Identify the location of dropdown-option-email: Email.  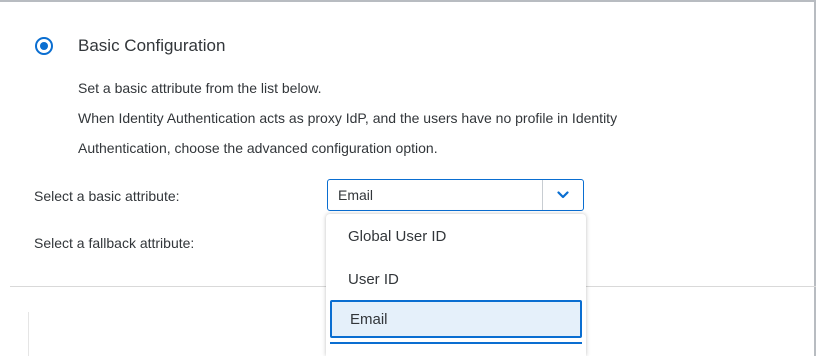
(456, 319).